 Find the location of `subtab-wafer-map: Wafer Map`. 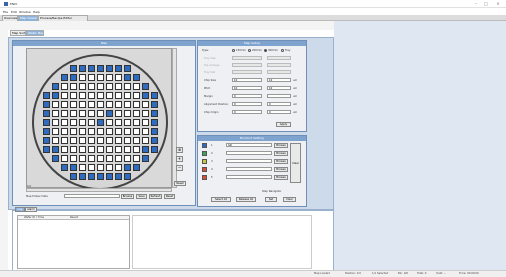

subtab-wafer-map: Wafer Map is located at coordinates (35, 33).